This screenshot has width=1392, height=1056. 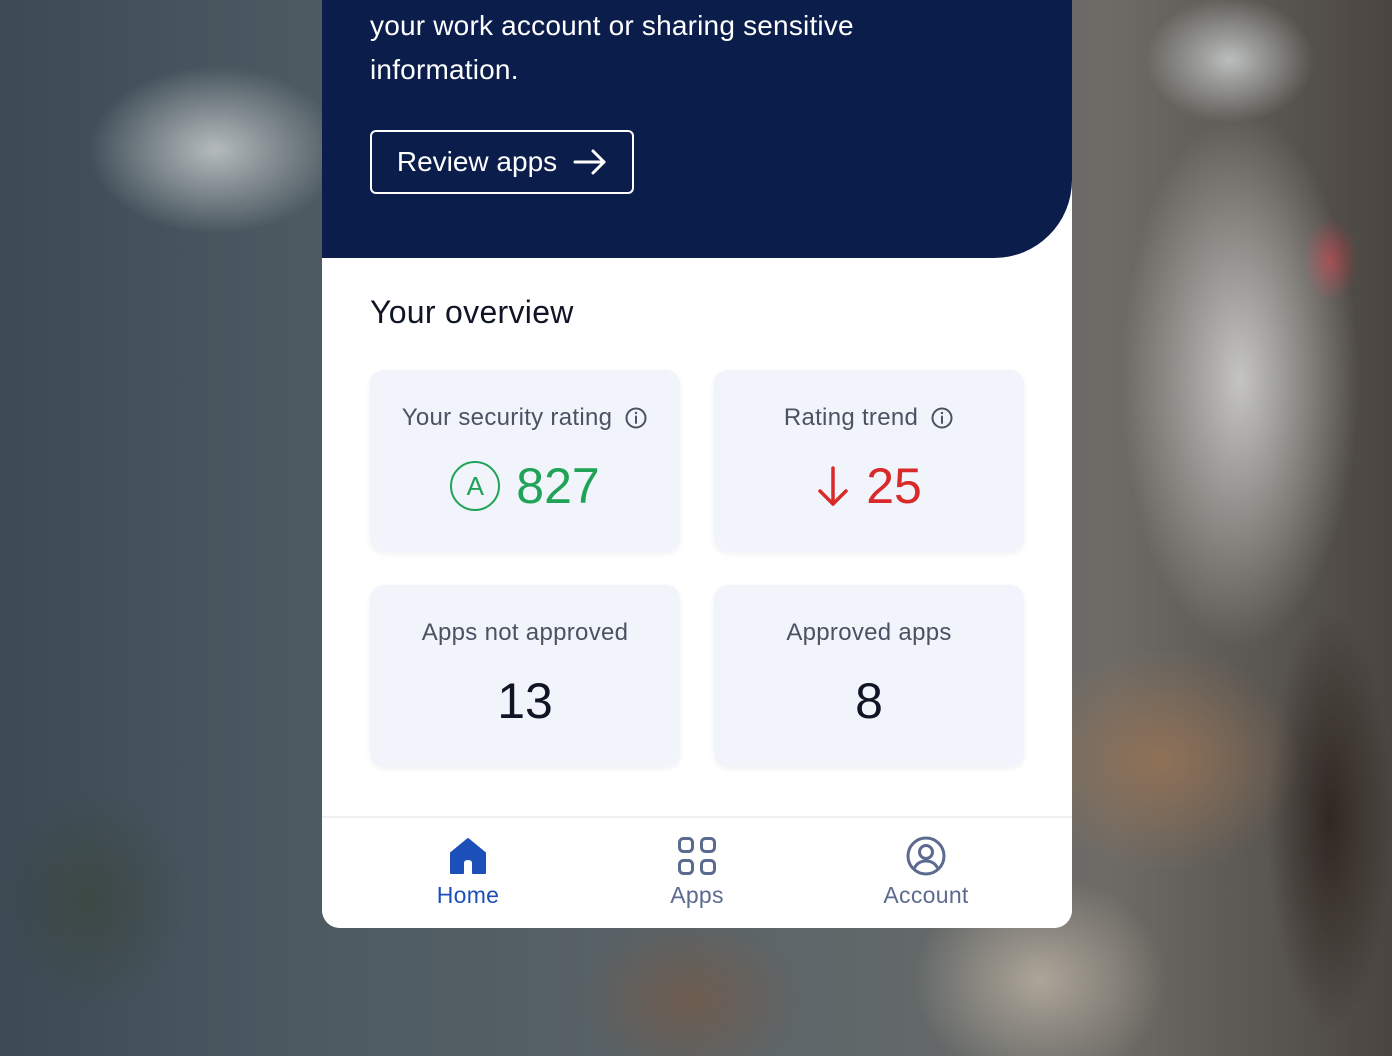 I want to click on approved-apps-card: Approved apps 8, so click(x=869, y=676).